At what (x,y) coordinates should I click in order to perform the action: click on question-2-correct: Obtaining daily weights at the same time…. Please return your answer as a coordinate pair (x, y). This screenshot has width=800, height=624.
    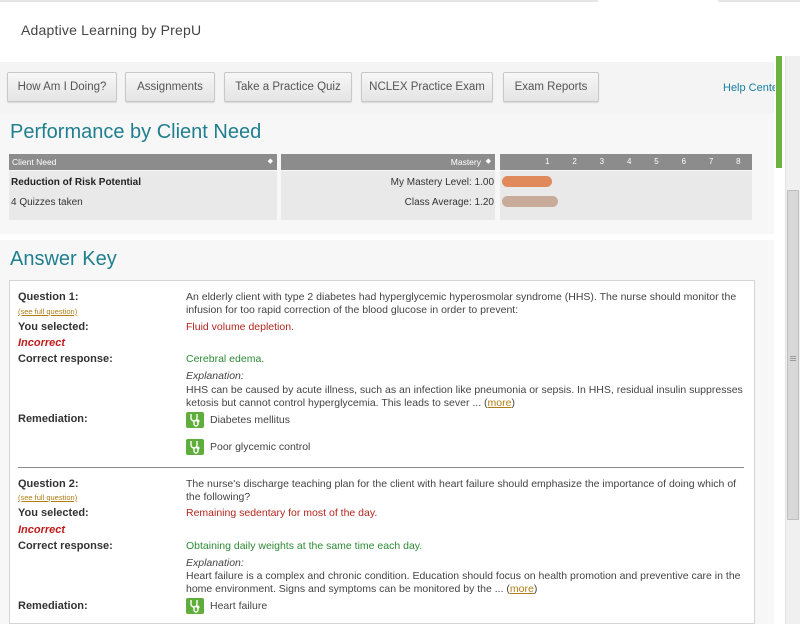
    Looking at the image, I should click on (304, 546).